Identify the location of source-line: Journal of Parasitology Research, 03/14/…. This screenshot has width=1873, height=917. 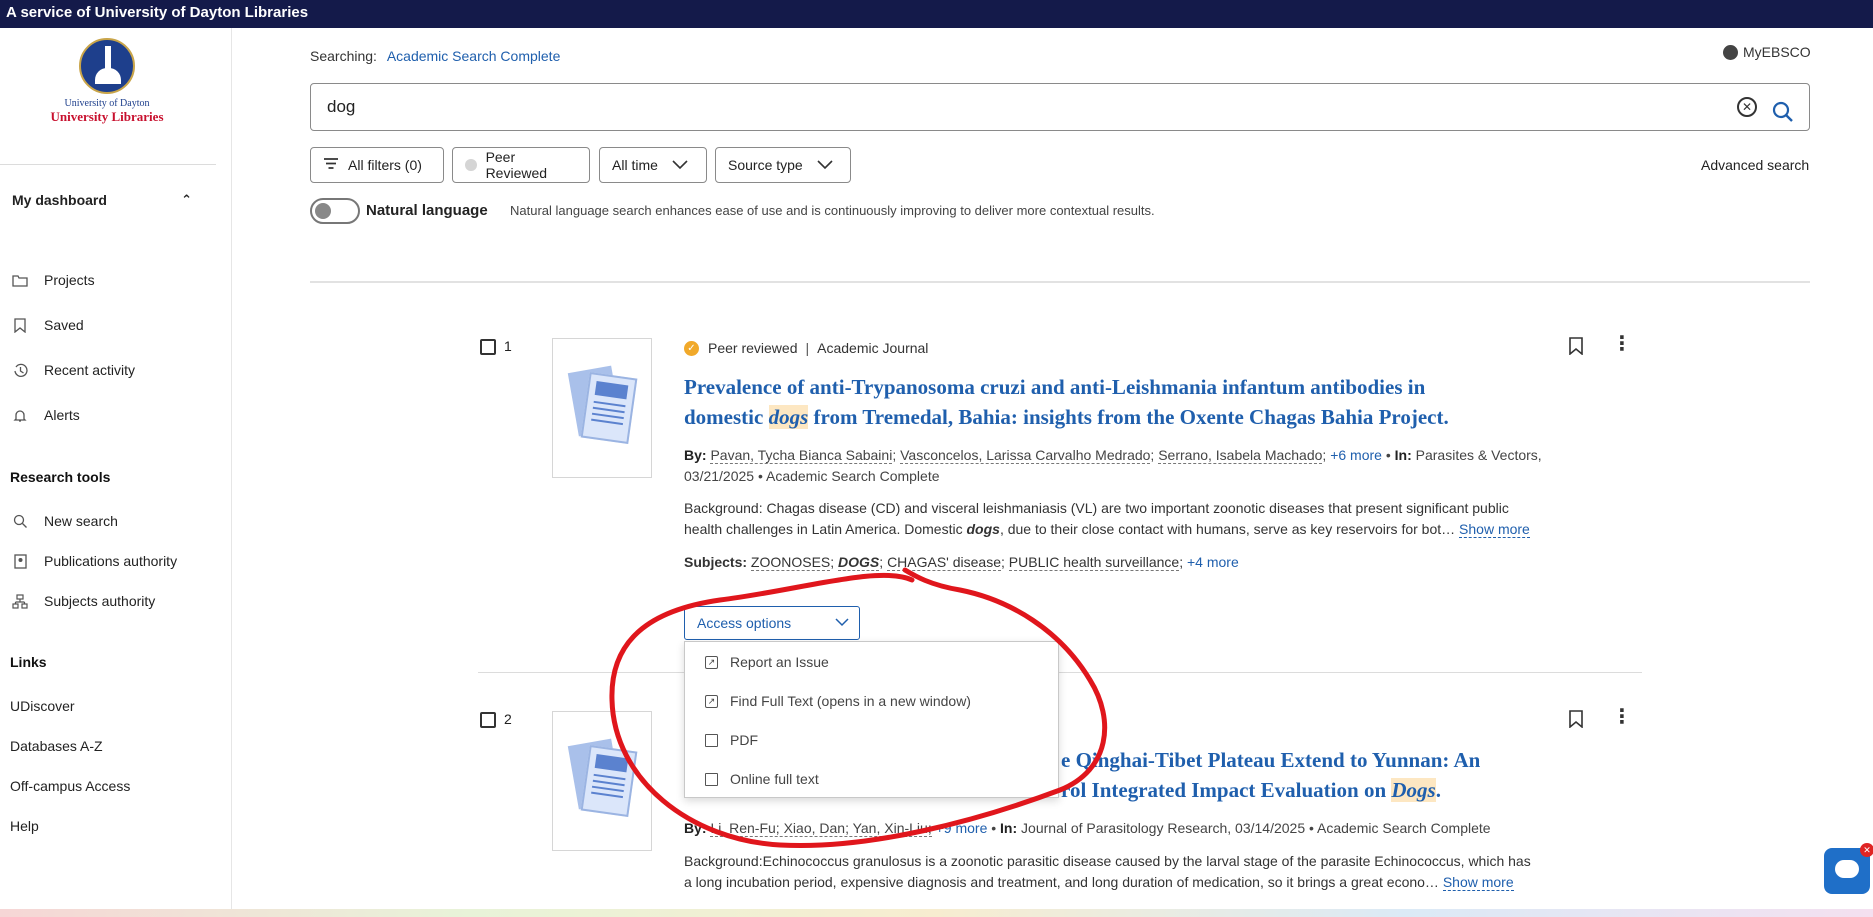
(1256, 828).